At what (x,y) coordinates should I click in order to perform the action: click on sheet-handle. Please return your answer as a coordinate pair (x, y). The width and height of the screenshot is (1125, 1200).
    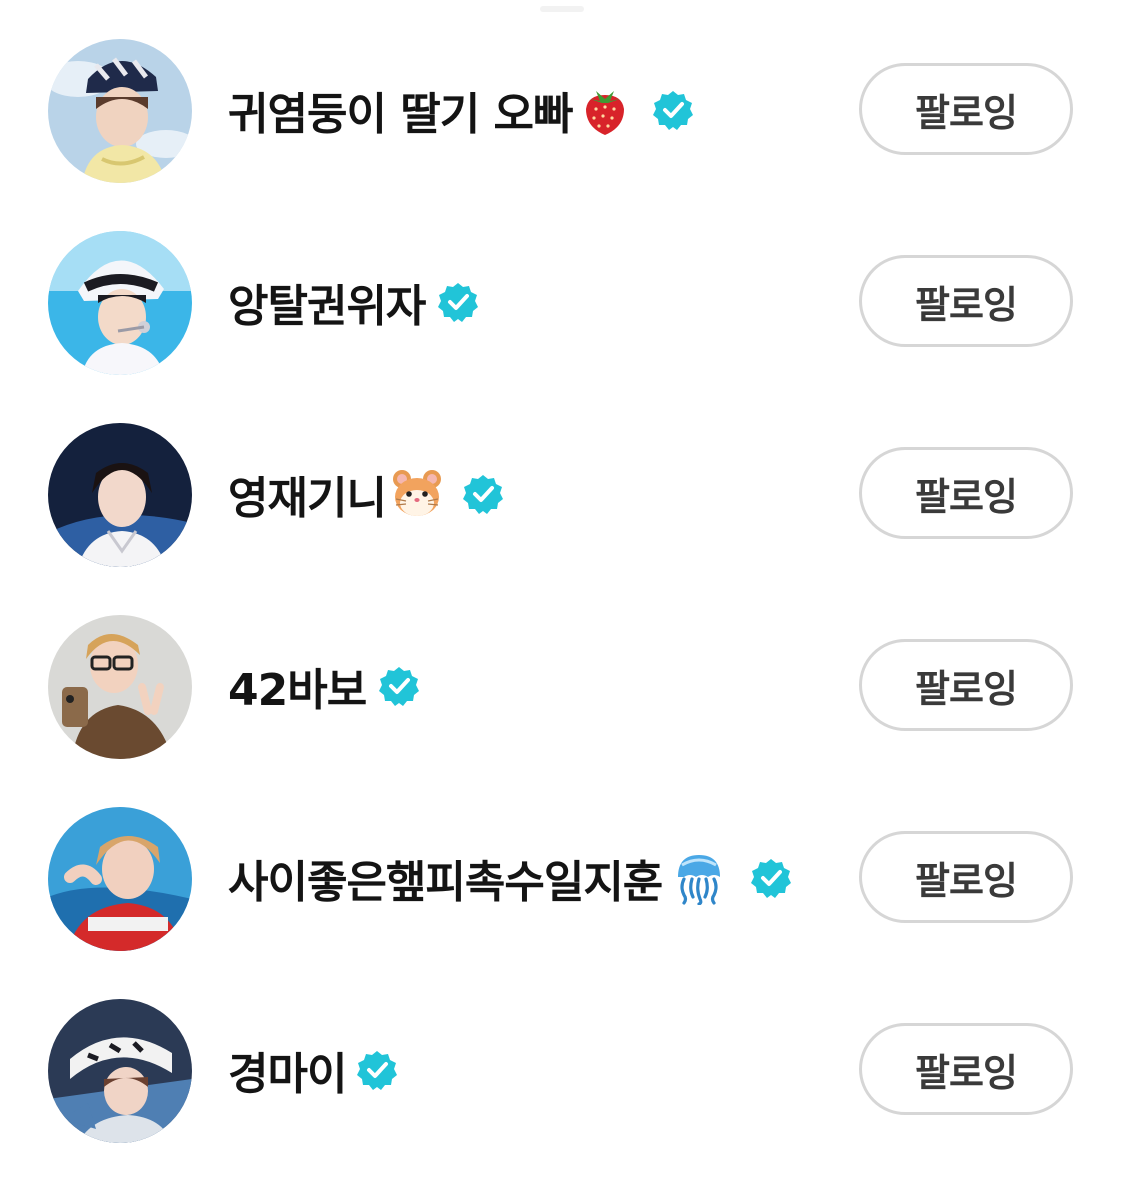
    Looking at the image, I should click on (562, 9).